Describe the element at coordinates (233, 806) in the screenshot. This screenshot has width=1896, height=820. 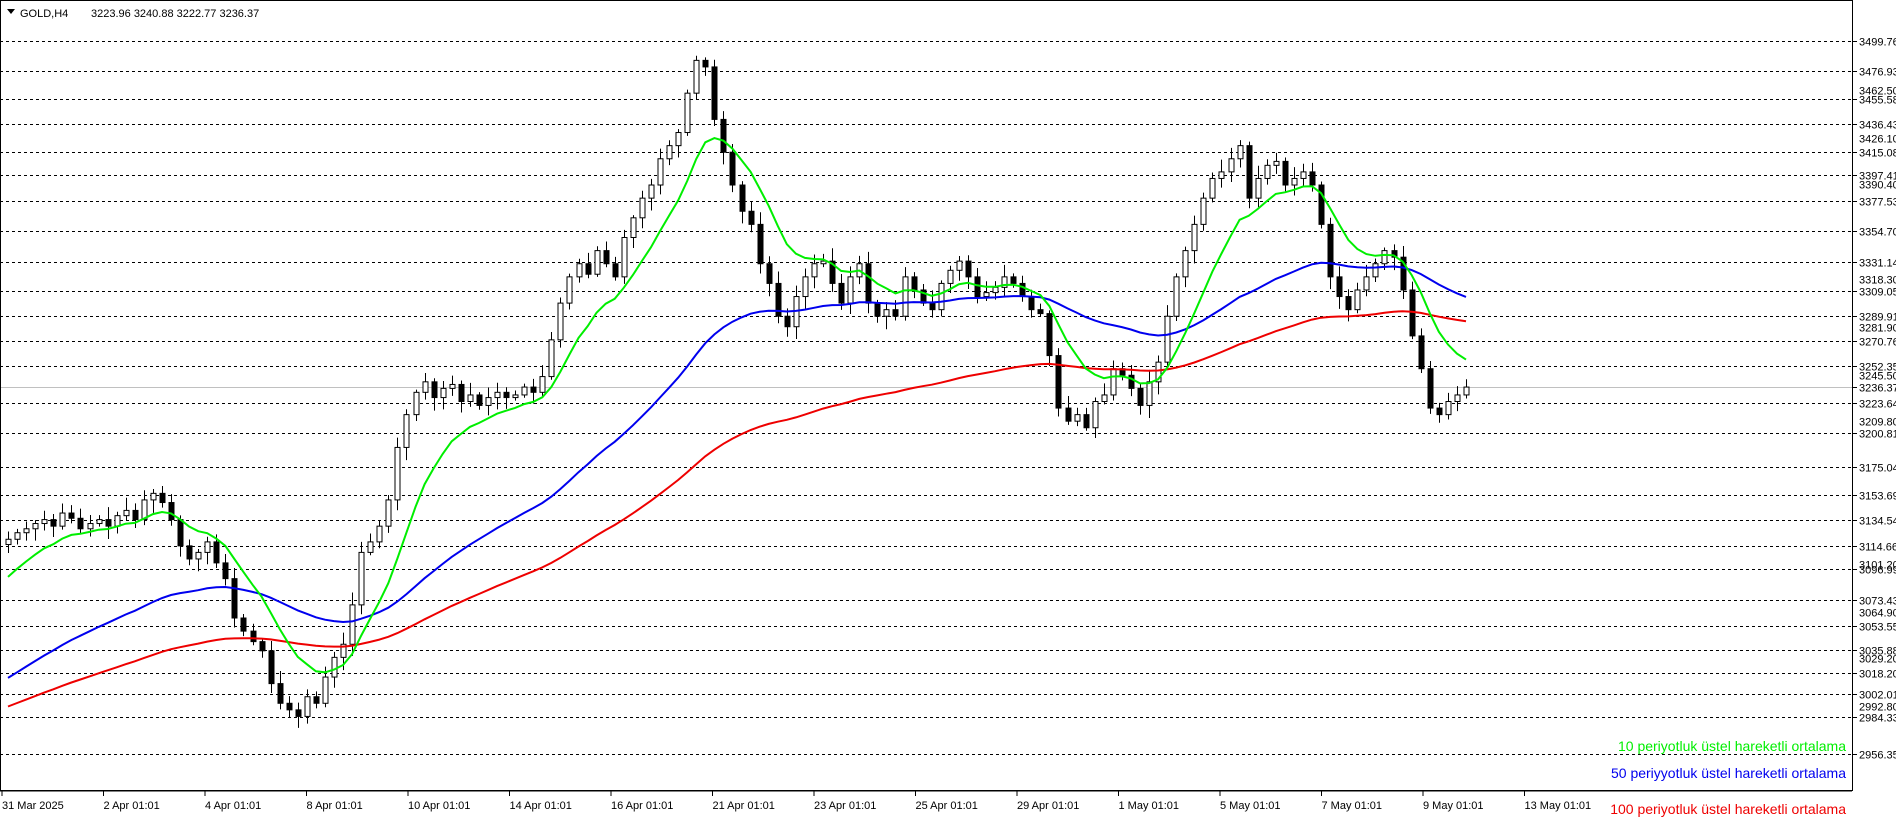
I see `time-label: 4 Apr 01:01` at that location.